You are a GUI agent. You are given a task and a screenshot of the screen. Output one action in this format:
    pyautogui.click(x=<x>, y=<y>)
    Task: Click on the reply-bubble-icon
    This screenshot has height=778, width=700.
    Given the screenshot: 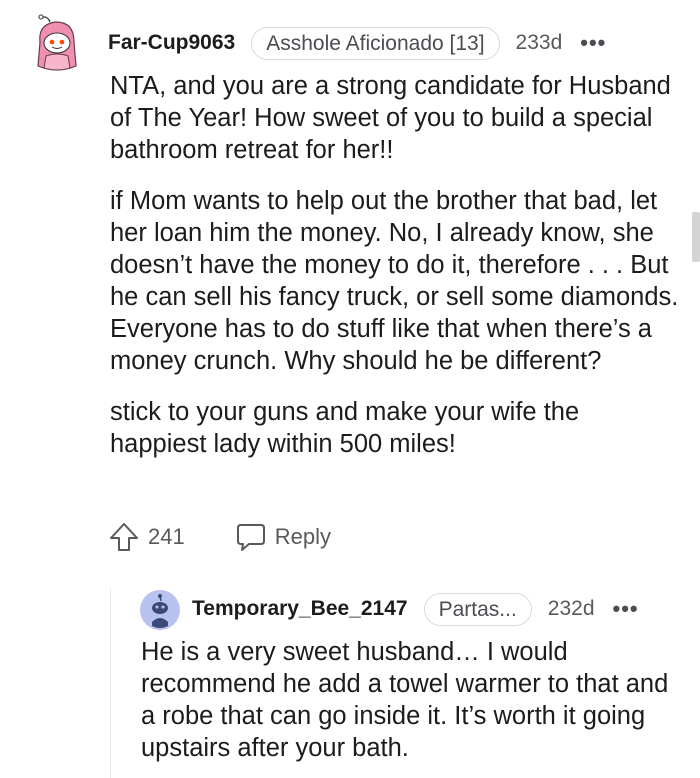 What is the action you would take?
    pyautogui.click(x=250, y=537)
    